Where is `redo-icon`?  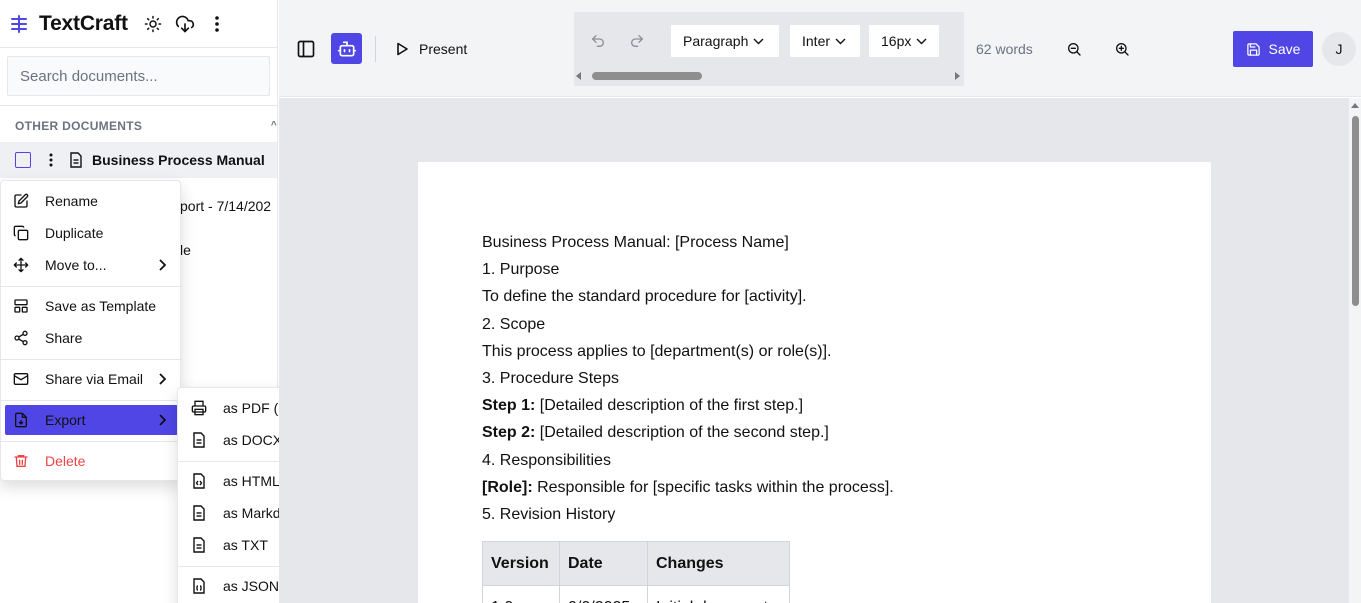 redo-icon is located at coordinates (637, 41).